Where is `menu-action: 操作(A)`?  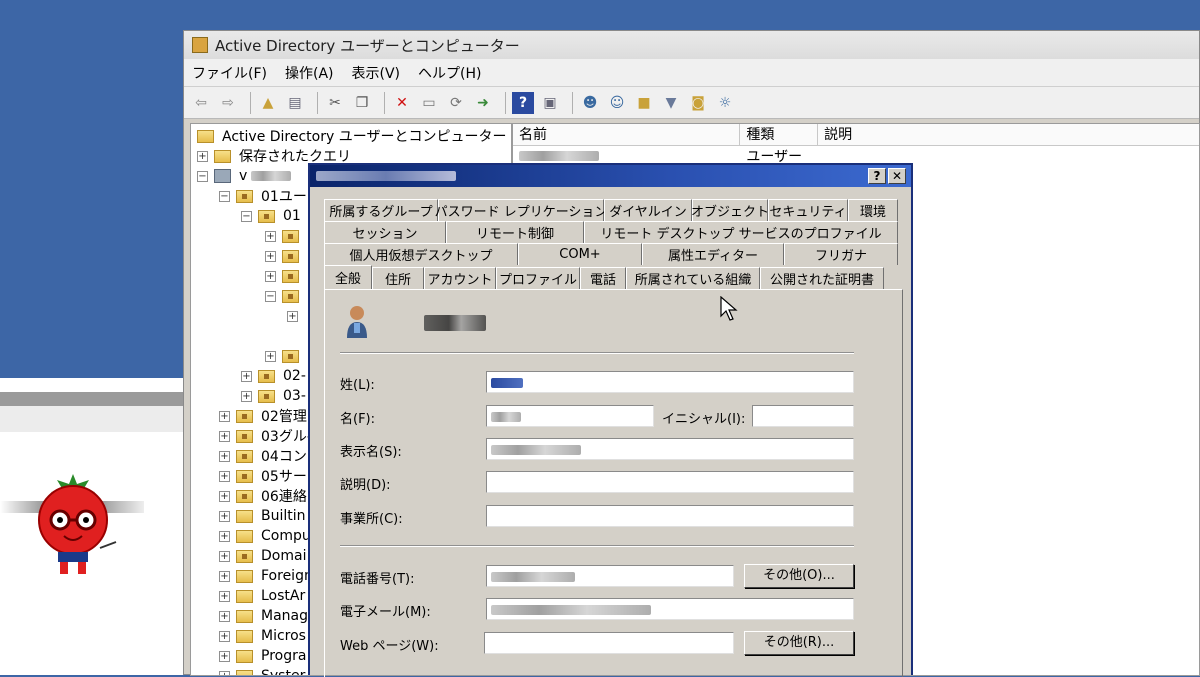 menu-action: 操作(A) is located at coordinates (309, 73).